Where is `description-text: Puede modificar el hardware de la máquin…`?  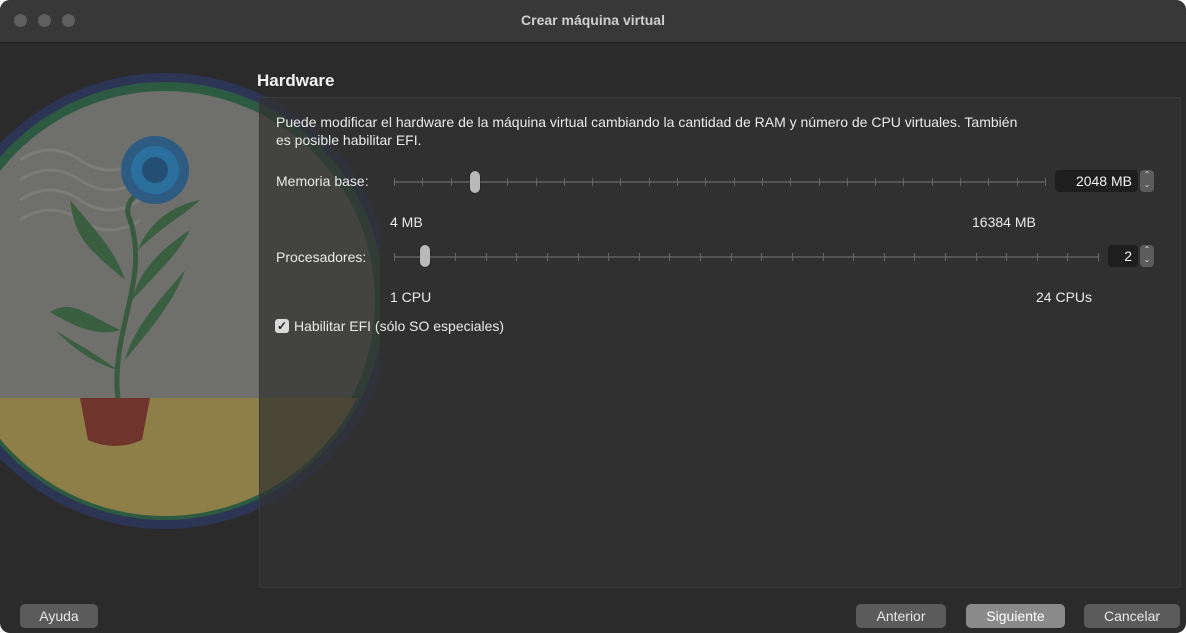
description-text: Puede modificar el hardware de la máquin… is located at coordinates (647, 131).